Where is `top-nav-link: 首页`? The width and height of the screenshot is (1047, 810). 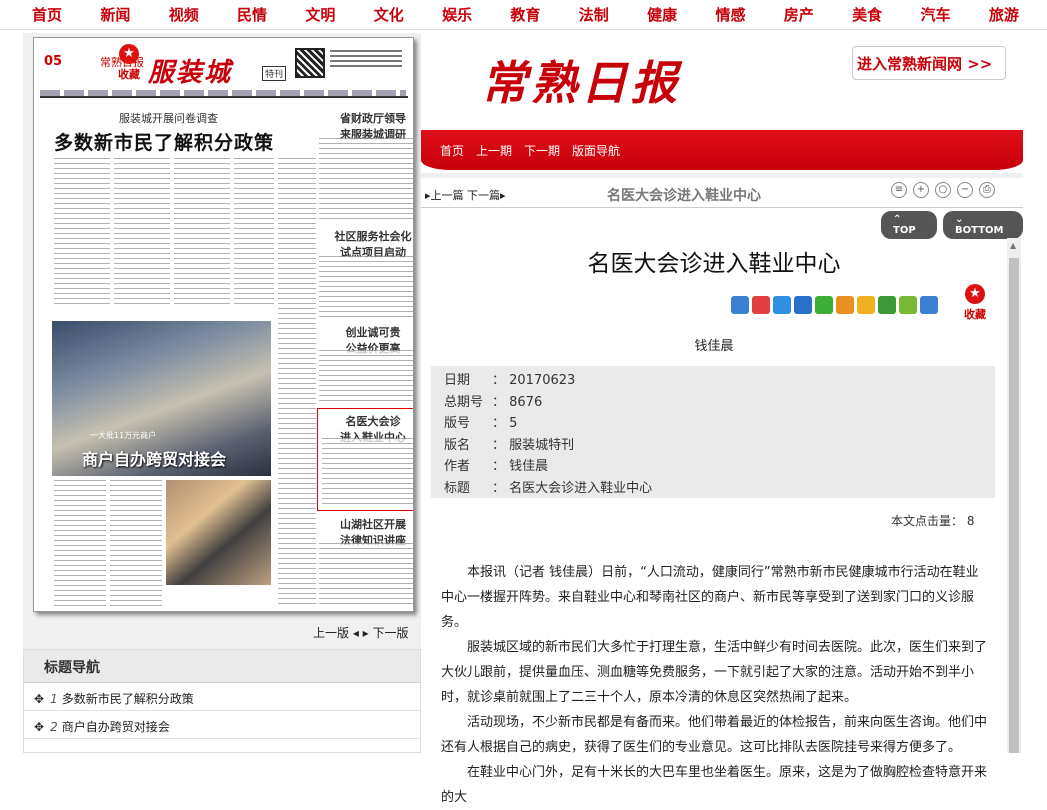
top-nav-link: 首页 is located at coordinates (47, 14).